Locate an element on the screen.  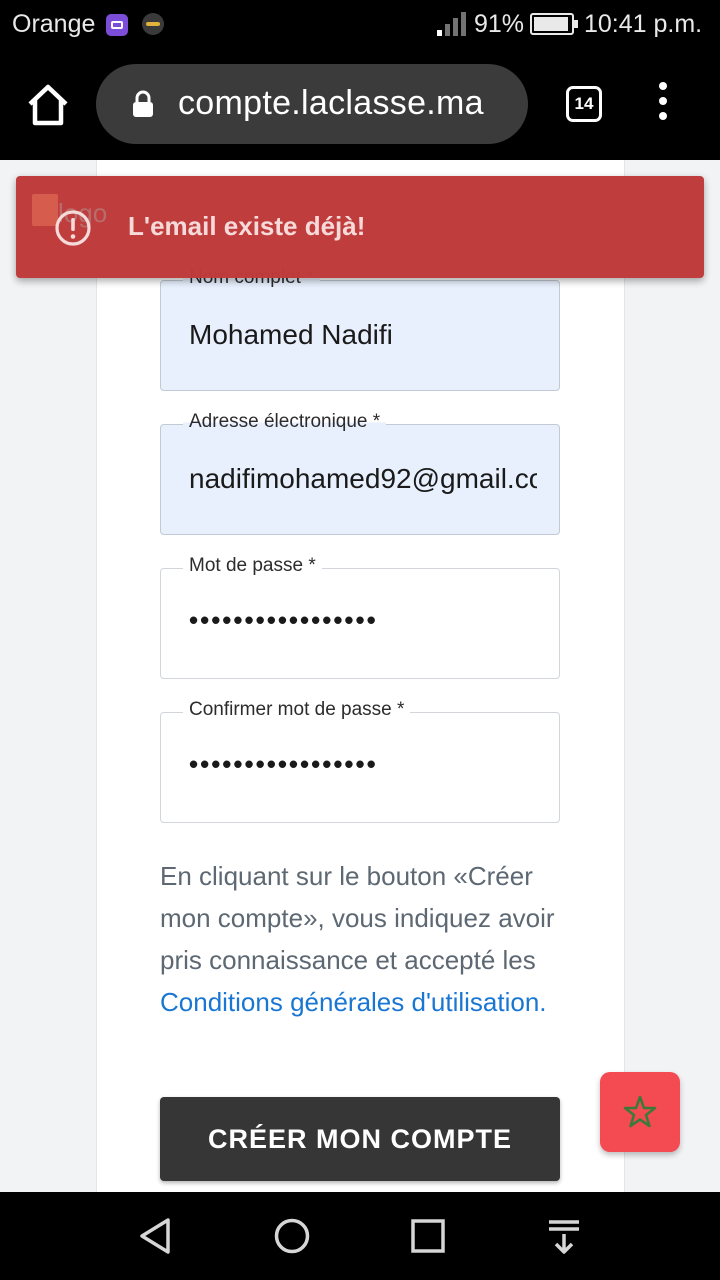
android-nav-bar is located at coordinates (360, 1236).